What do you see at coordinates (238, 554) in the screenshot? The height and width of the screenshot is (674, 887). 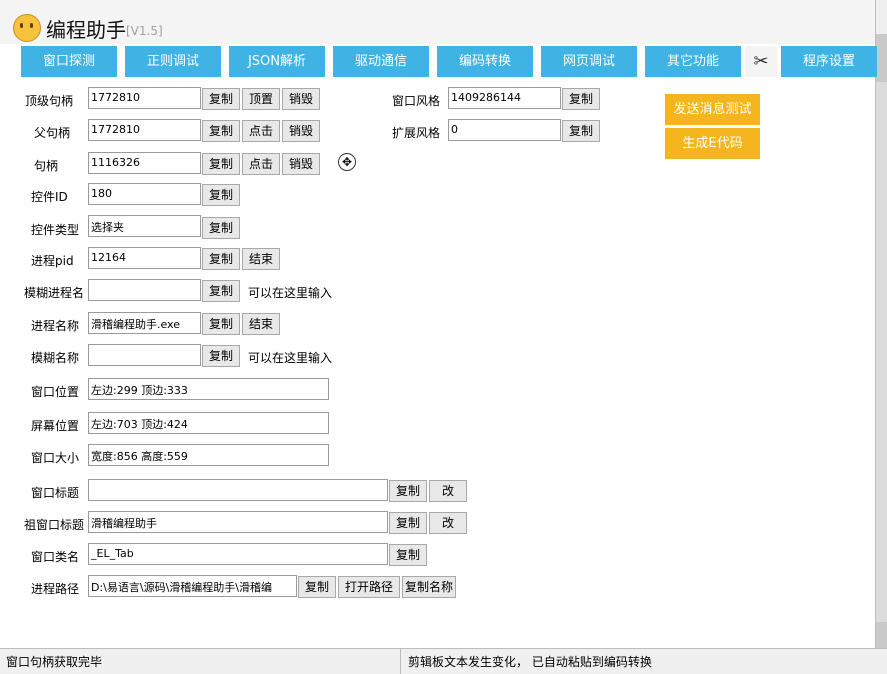 I see `window-class-input: _EL_Tab` at bounding box center [238, 554].